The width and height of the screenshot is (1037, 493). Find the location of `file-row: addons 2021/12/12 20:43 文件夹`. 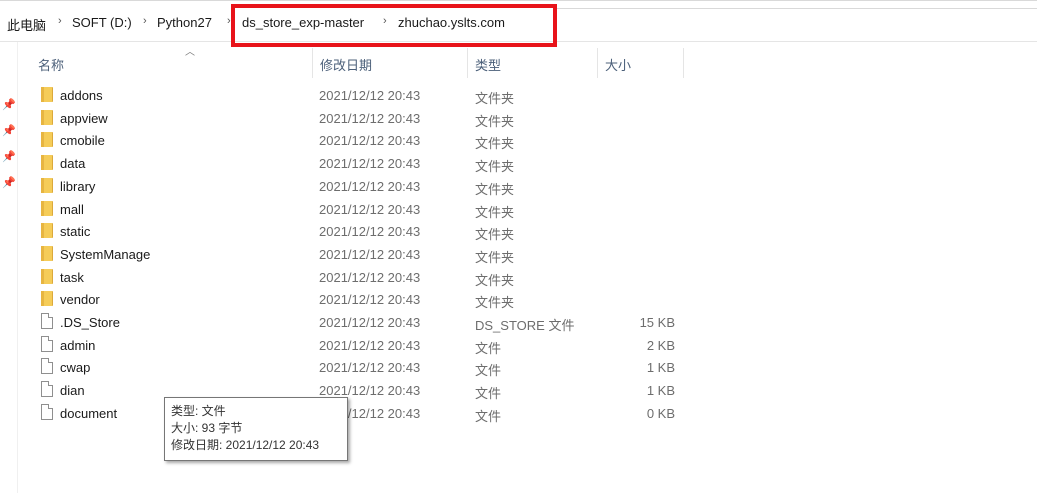

file-row: addons 2021/12/12 20:43 文件夹 is located at coordinates (518, 95).